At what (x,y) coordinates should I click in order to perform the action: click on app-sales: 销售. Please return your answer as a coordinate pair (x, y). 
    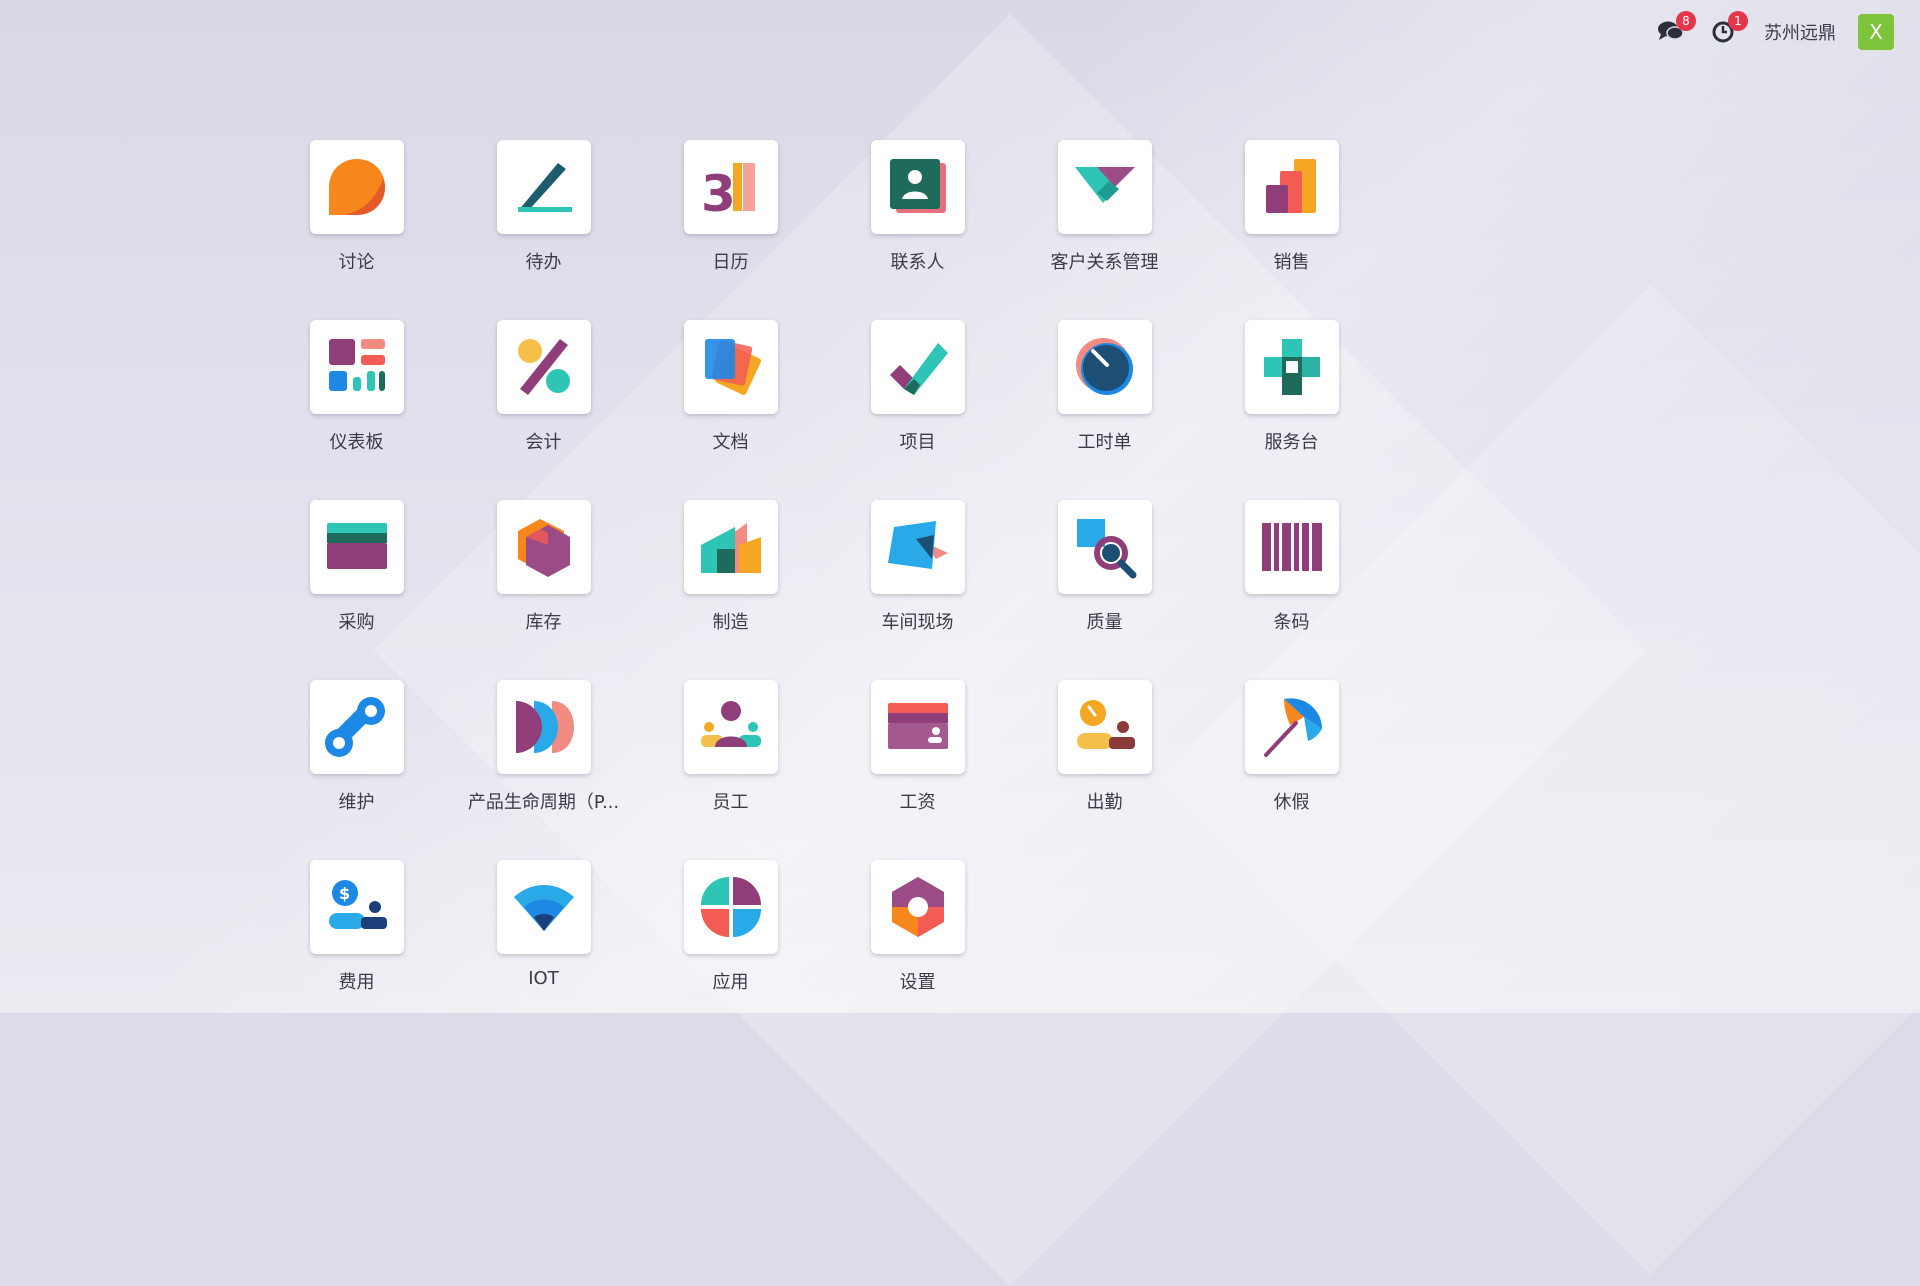
    Looking at the image, I should click on (1291, 230).